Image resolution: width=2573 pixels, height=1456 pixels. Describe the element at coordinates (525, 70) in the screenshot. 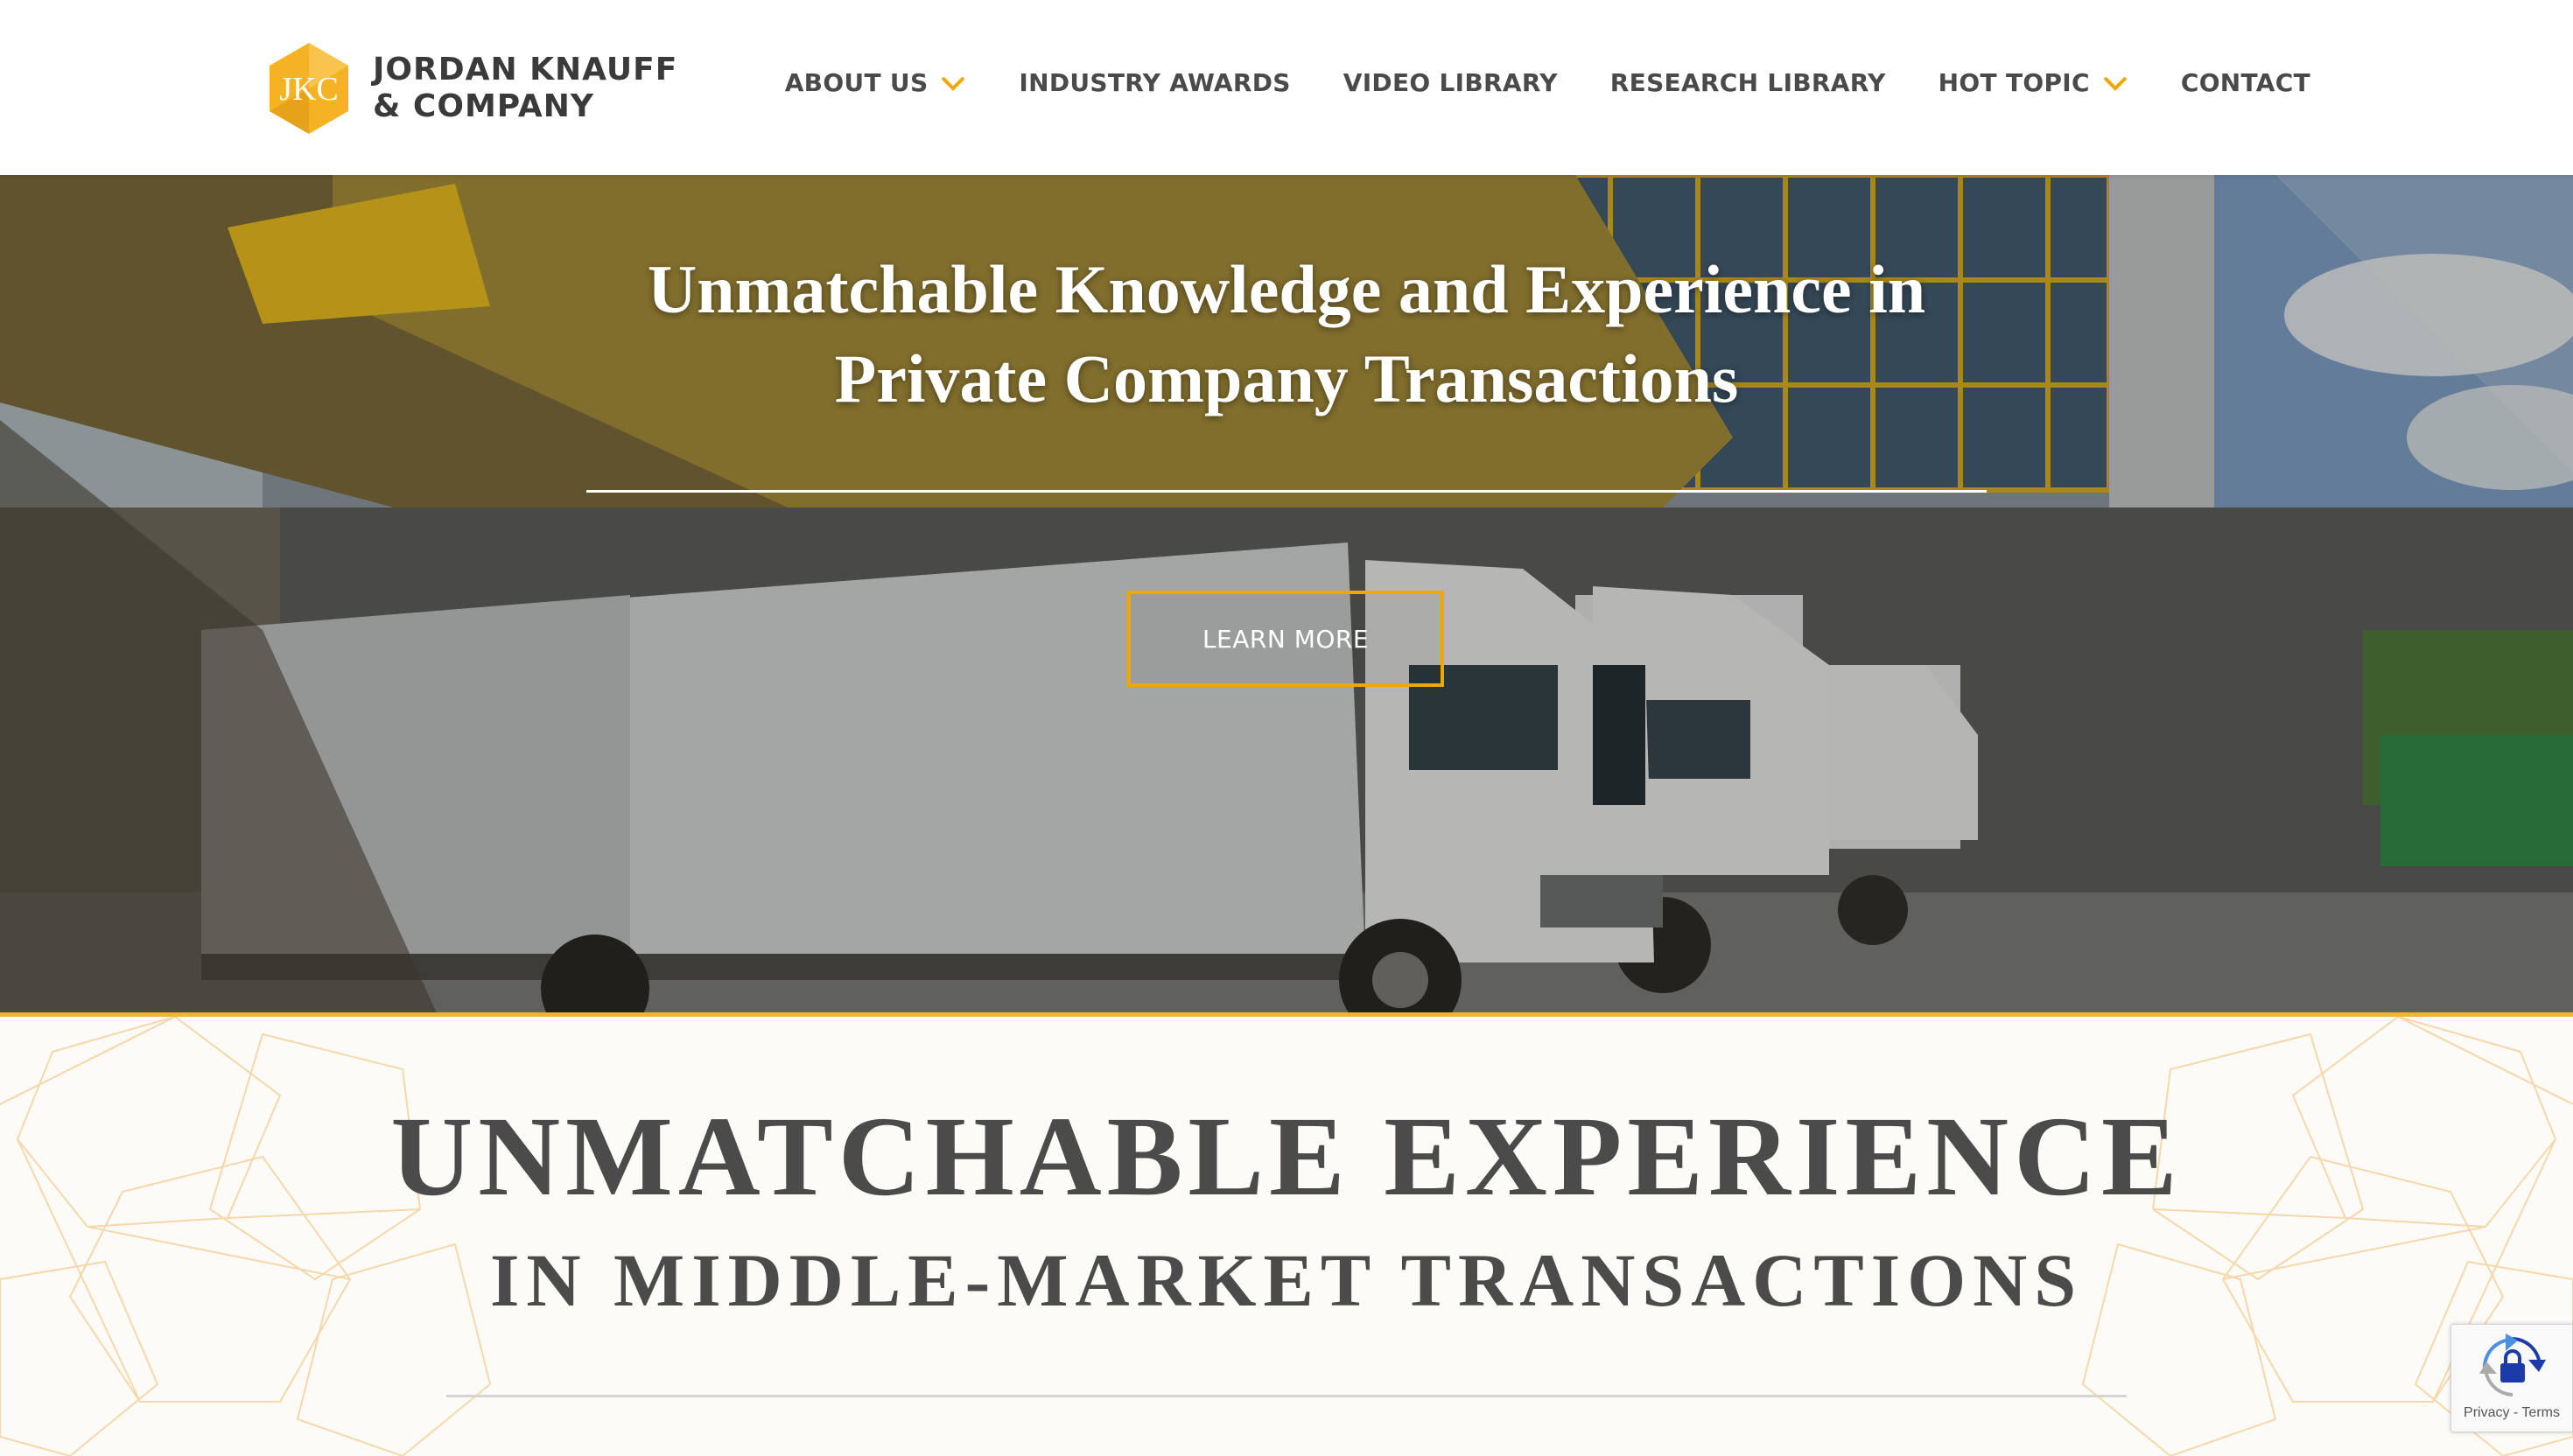

I see `logo-line-1: JORDAN KNAUFF` at that location.